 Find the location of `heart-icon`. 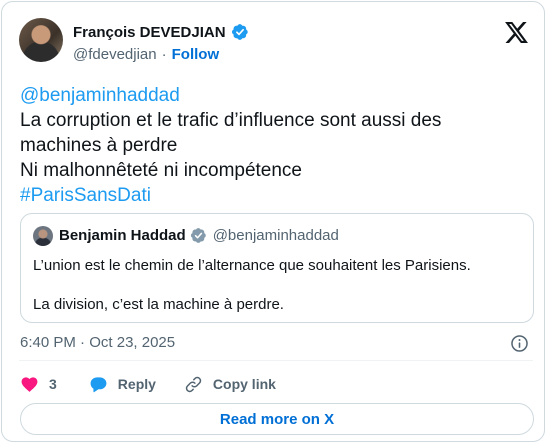

heart-icon is located at coordinates (29, 384).